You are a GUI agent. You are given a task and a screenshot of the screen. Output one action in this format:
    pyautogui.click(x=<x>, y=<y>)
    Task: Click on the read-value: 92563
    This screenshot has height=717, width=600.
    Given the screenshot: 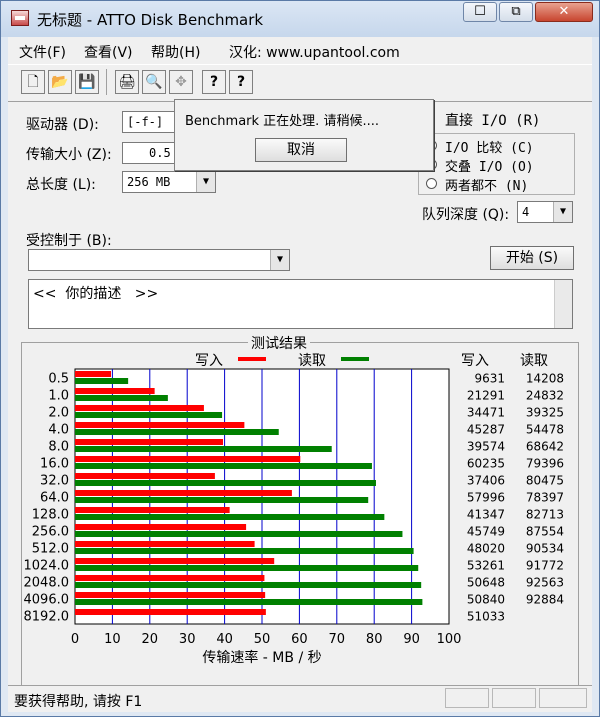 What is the action you would take?
    pyautogui.click(x=545, y=583)
    